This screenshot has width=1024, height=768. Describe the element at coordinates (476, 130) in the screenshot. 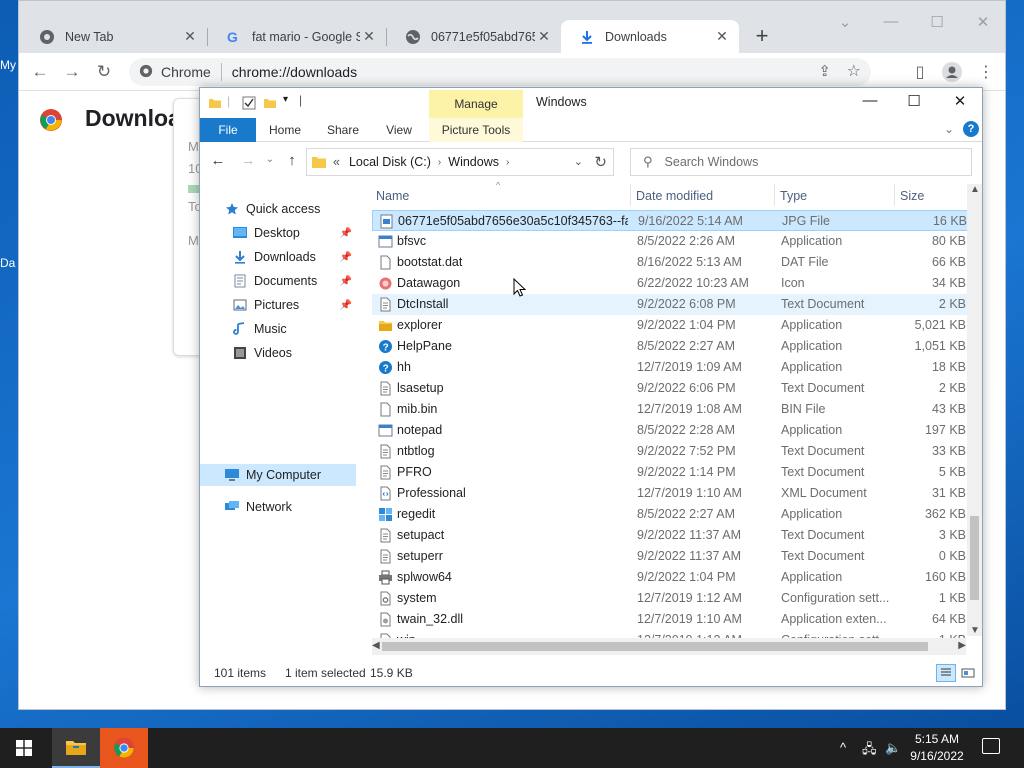

I see `ribbon-tab-picture-tools: Picture Tools` at that location.